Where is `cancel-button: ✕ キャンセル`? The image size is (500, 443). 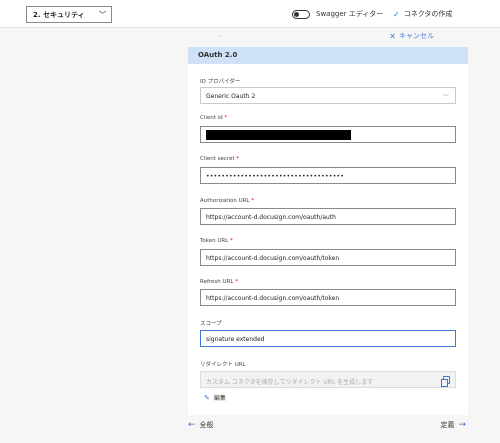
cancel-button: ✕ キャンセル is located at coordinates (411, 36).